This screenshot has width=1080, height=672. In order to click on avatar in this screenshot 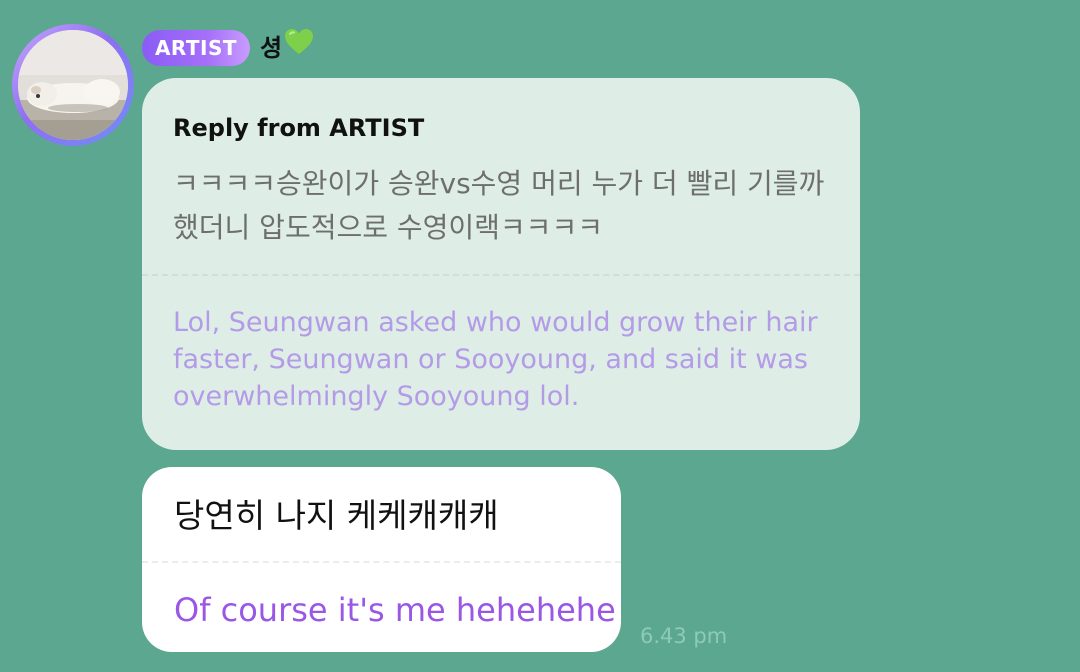, I will do `click(73, 85)`.